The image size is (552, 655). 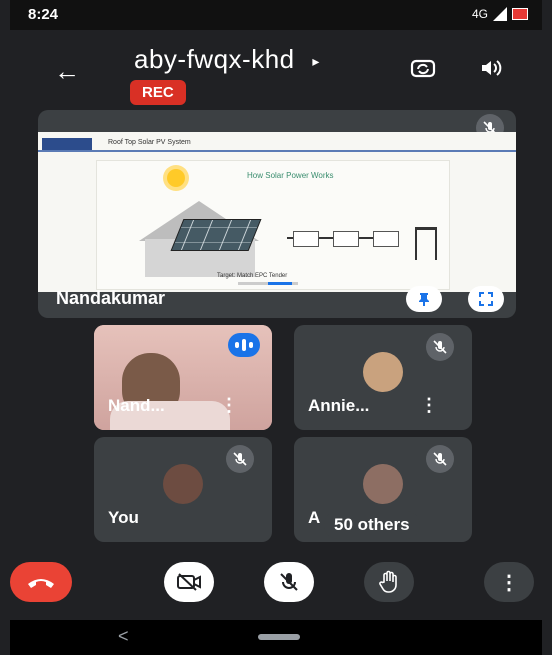 I want to click on sun-icon, so click(x=176, y=178).